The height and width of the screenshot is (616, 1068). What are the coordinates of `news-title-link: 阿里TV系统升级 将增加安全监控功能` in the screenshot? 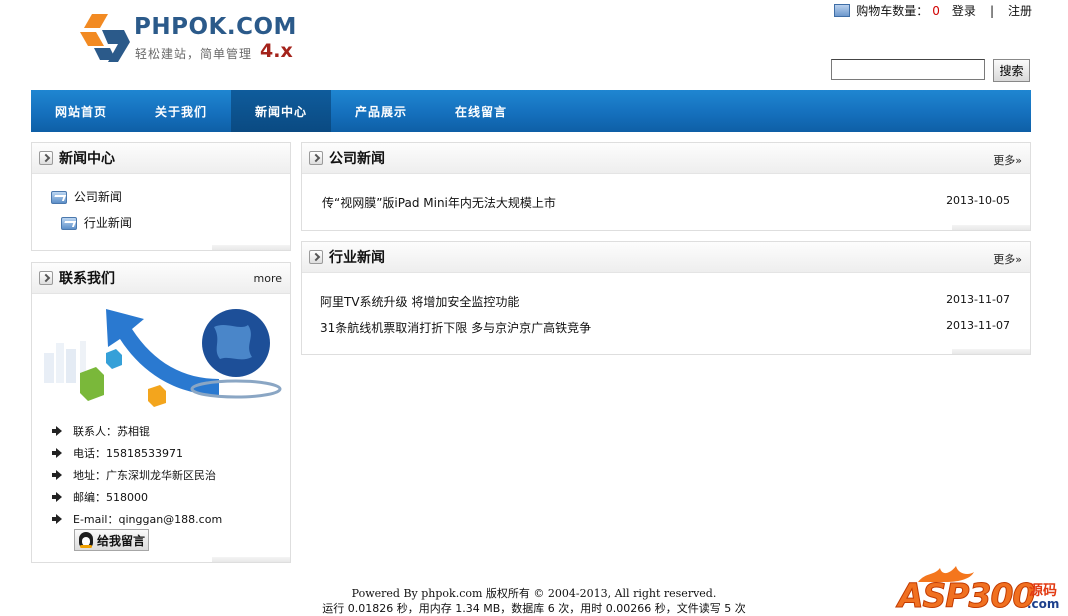 It's located at (419, 301).